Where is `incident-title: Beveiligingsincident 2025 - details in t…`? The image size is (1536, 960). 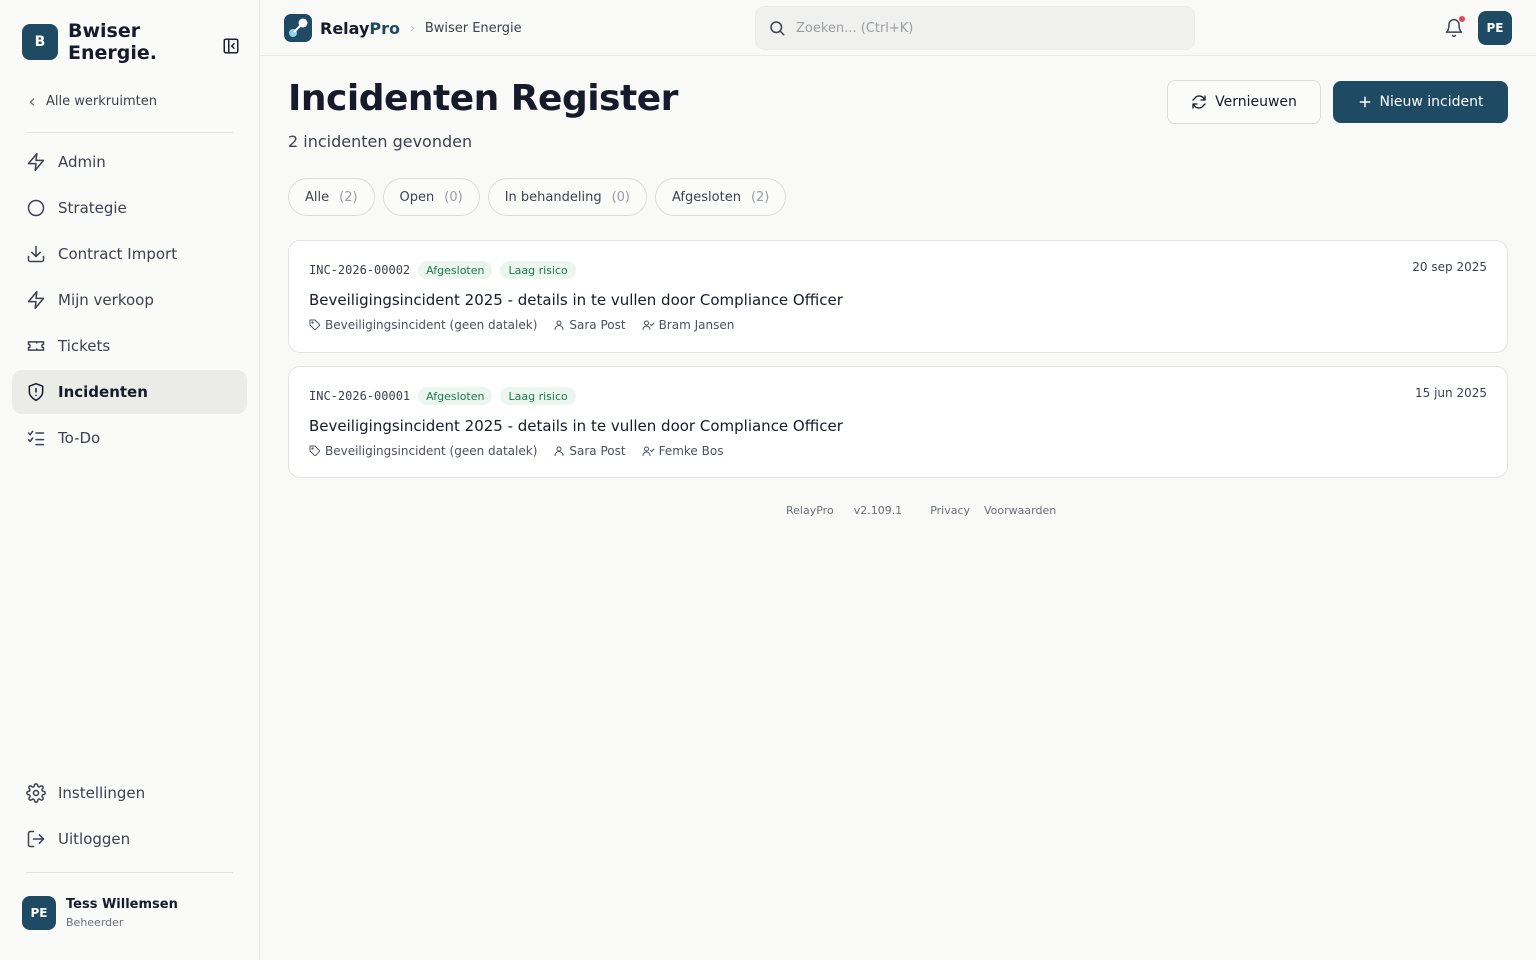 incident-title: Beveiligingsincident 2025 - details in t… is located at coordinates (576, 426).